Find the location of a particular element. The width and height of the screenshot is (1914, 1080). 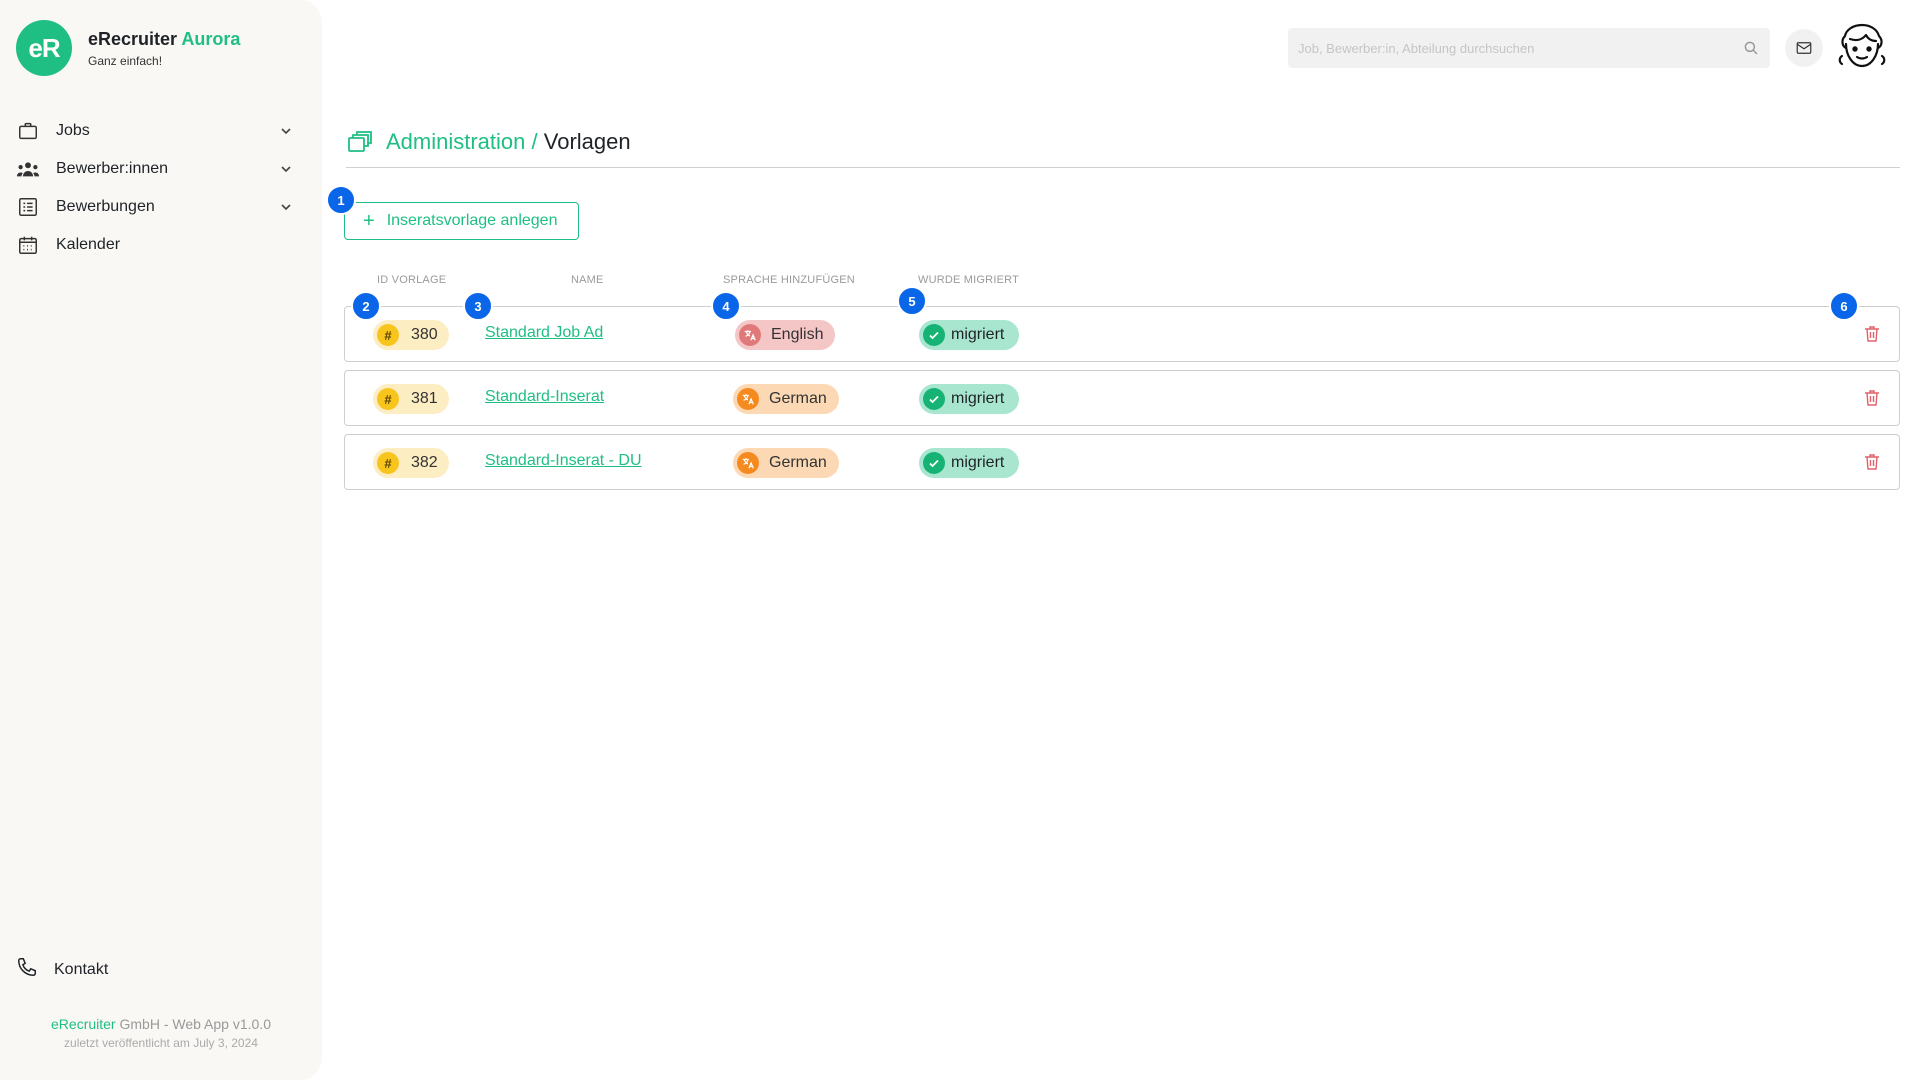

language-badge: English is located at coordinates (785, 335).